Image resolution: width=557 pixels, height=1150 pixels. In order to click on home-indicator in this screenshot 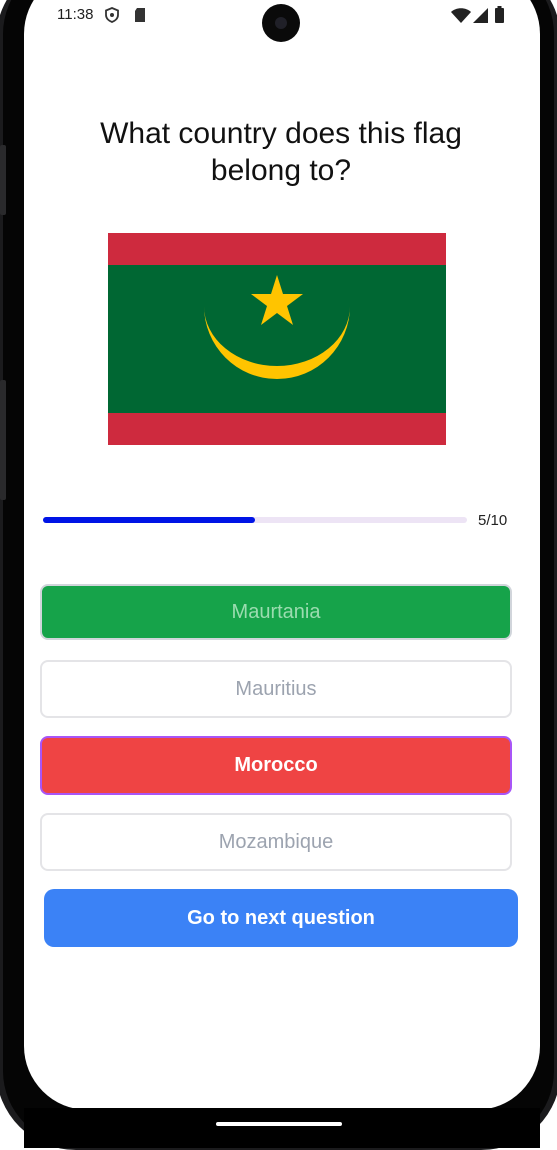, I will do `click(279, 1124)`.